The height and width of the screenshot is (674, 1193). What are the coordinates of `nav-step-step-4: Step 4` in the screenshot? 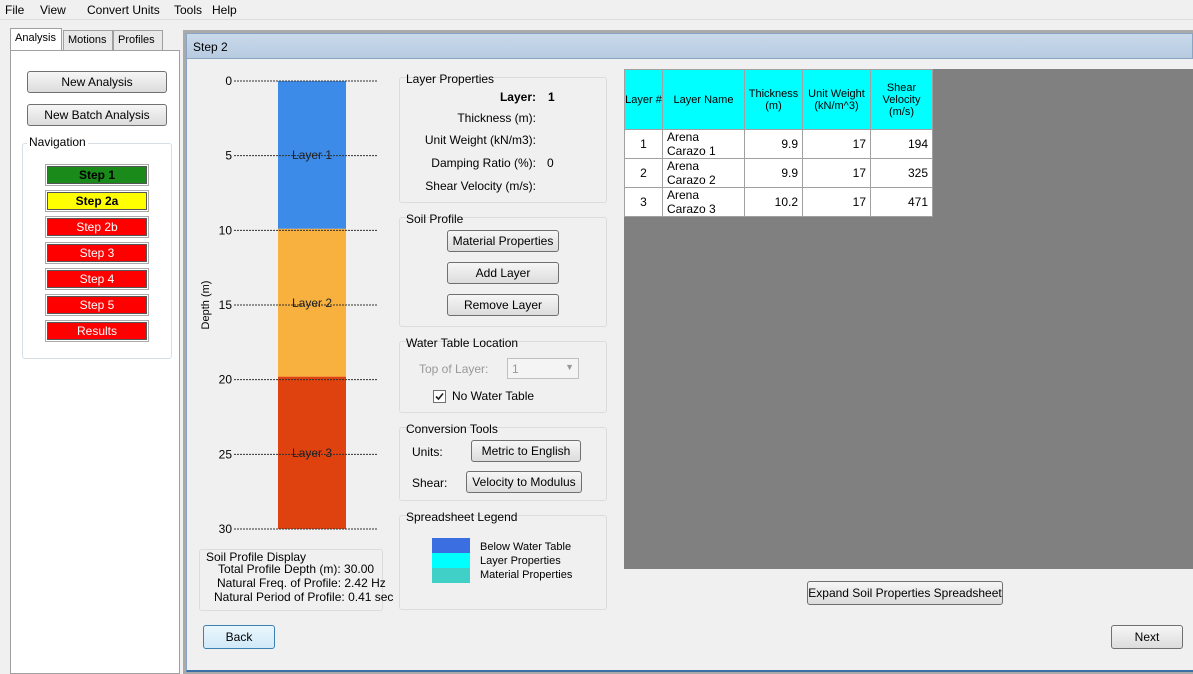 It's located at (97, 279).